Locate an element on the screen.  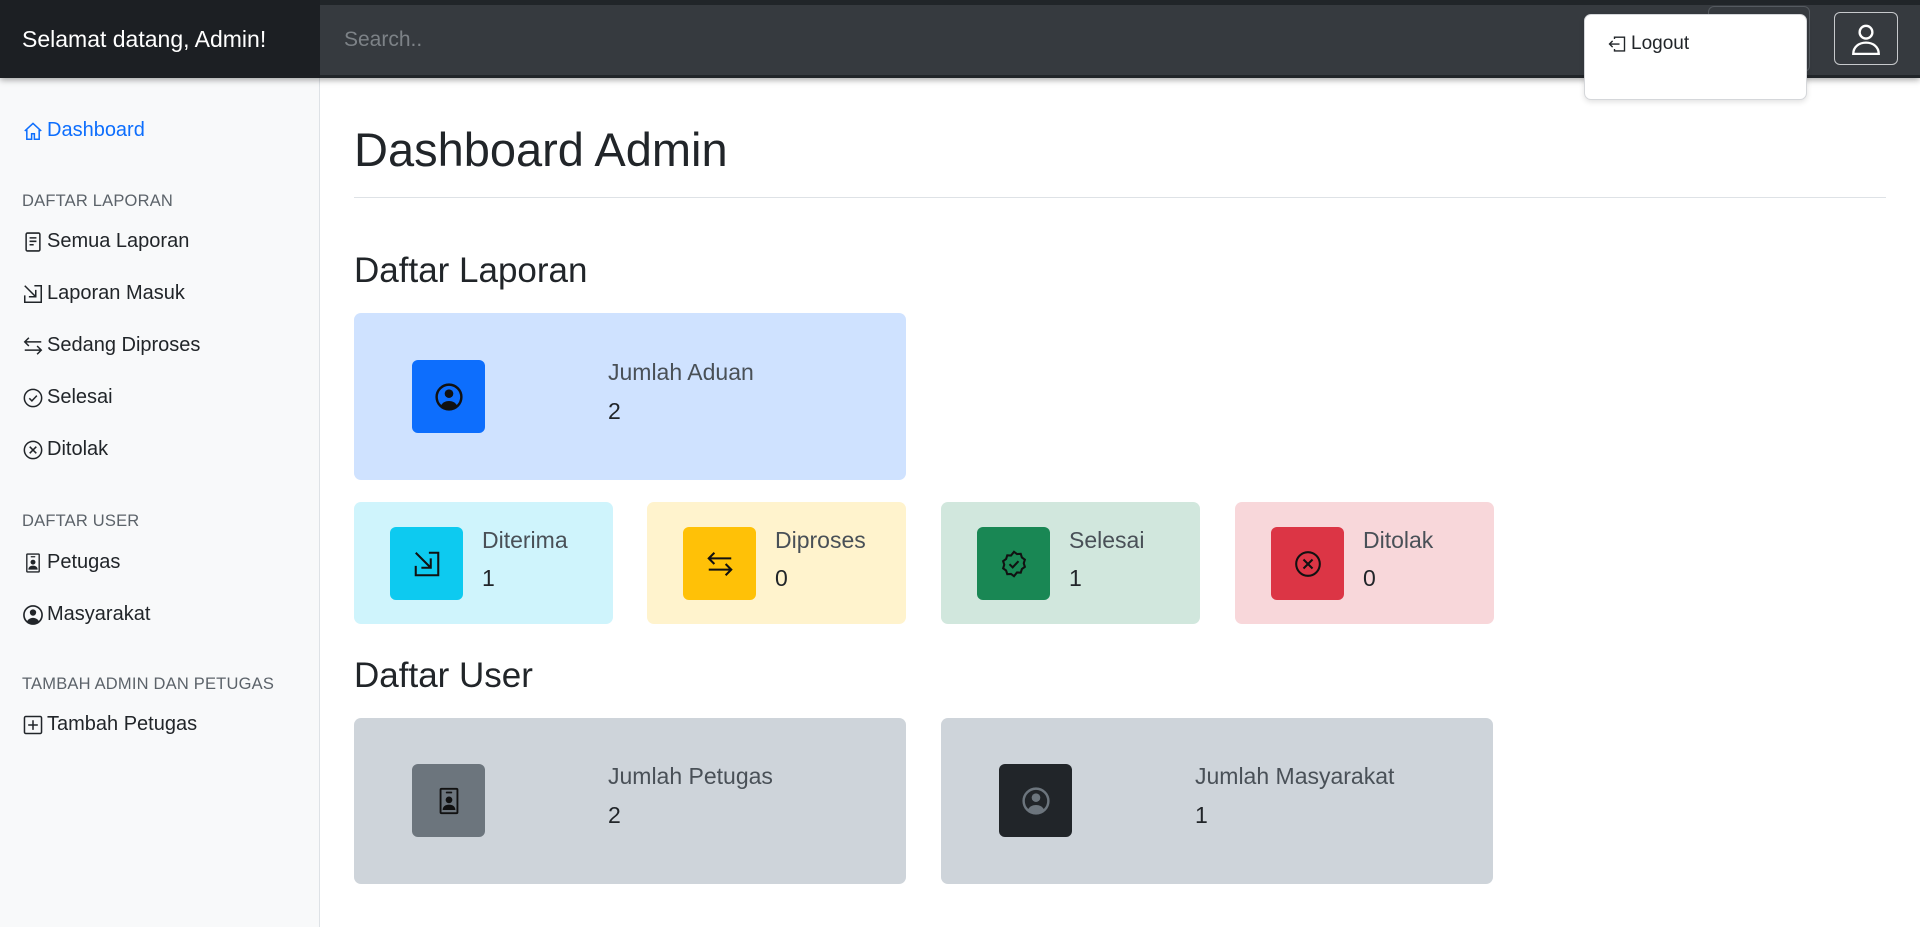
sidebar-heading-laporan: DAFTAR LAPORAN is located at coordinates (98, 201).